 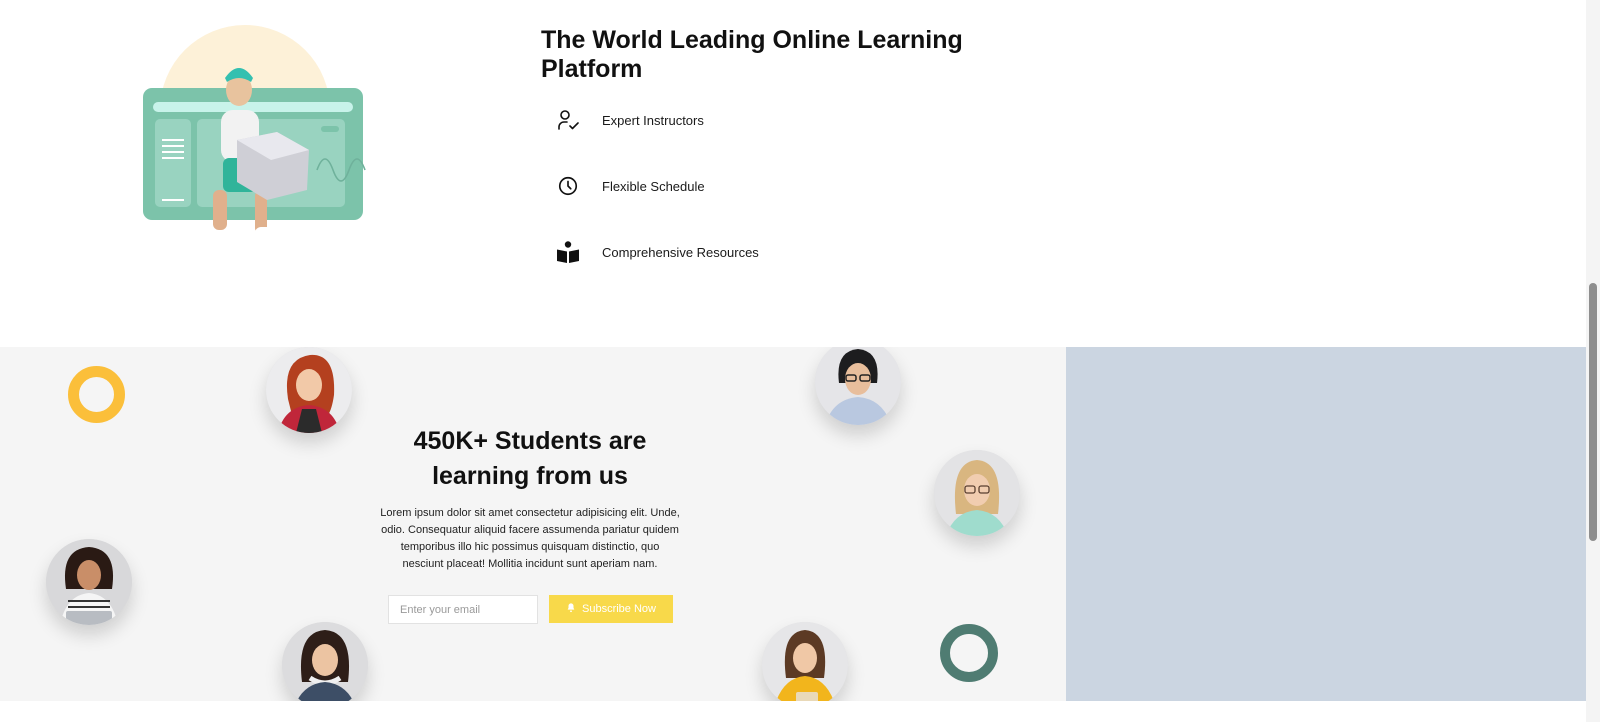 What do you see at coordinates (568, 186) in the screenshot?
I see `clock-icon` at bounding box center [568, 186].